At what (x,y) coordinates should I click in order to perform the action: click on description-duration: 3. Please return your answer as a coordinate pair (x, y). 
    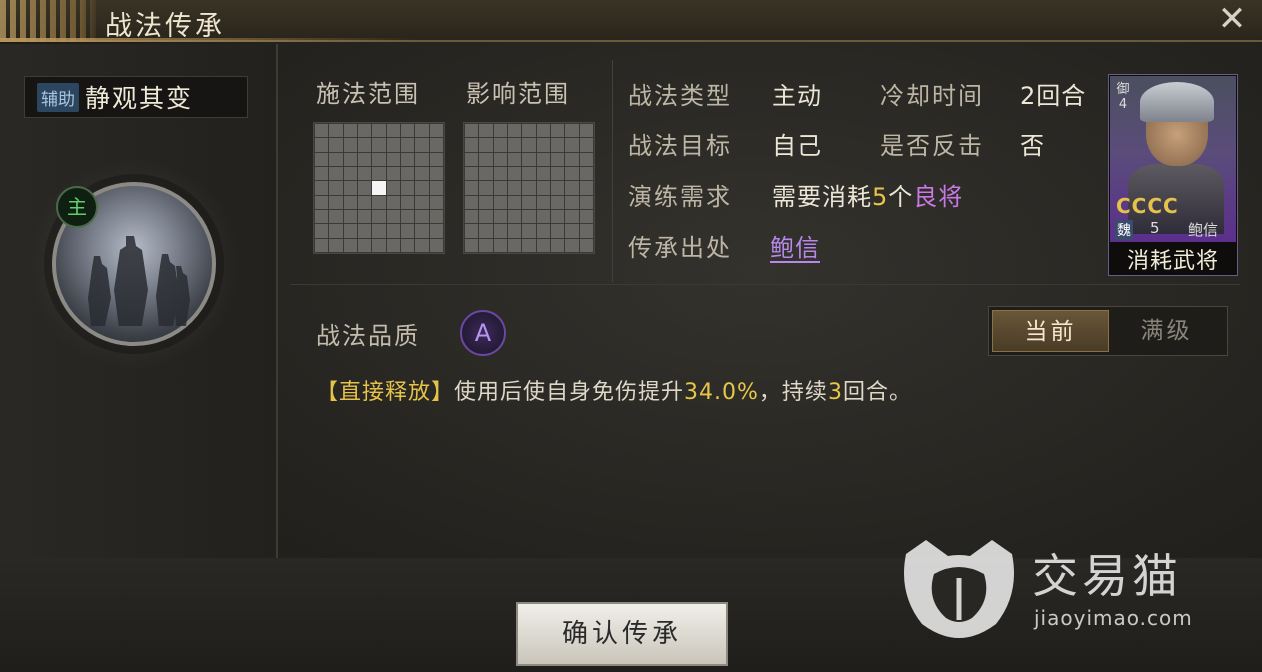
    Looking at the image, I should click on (835, 392).